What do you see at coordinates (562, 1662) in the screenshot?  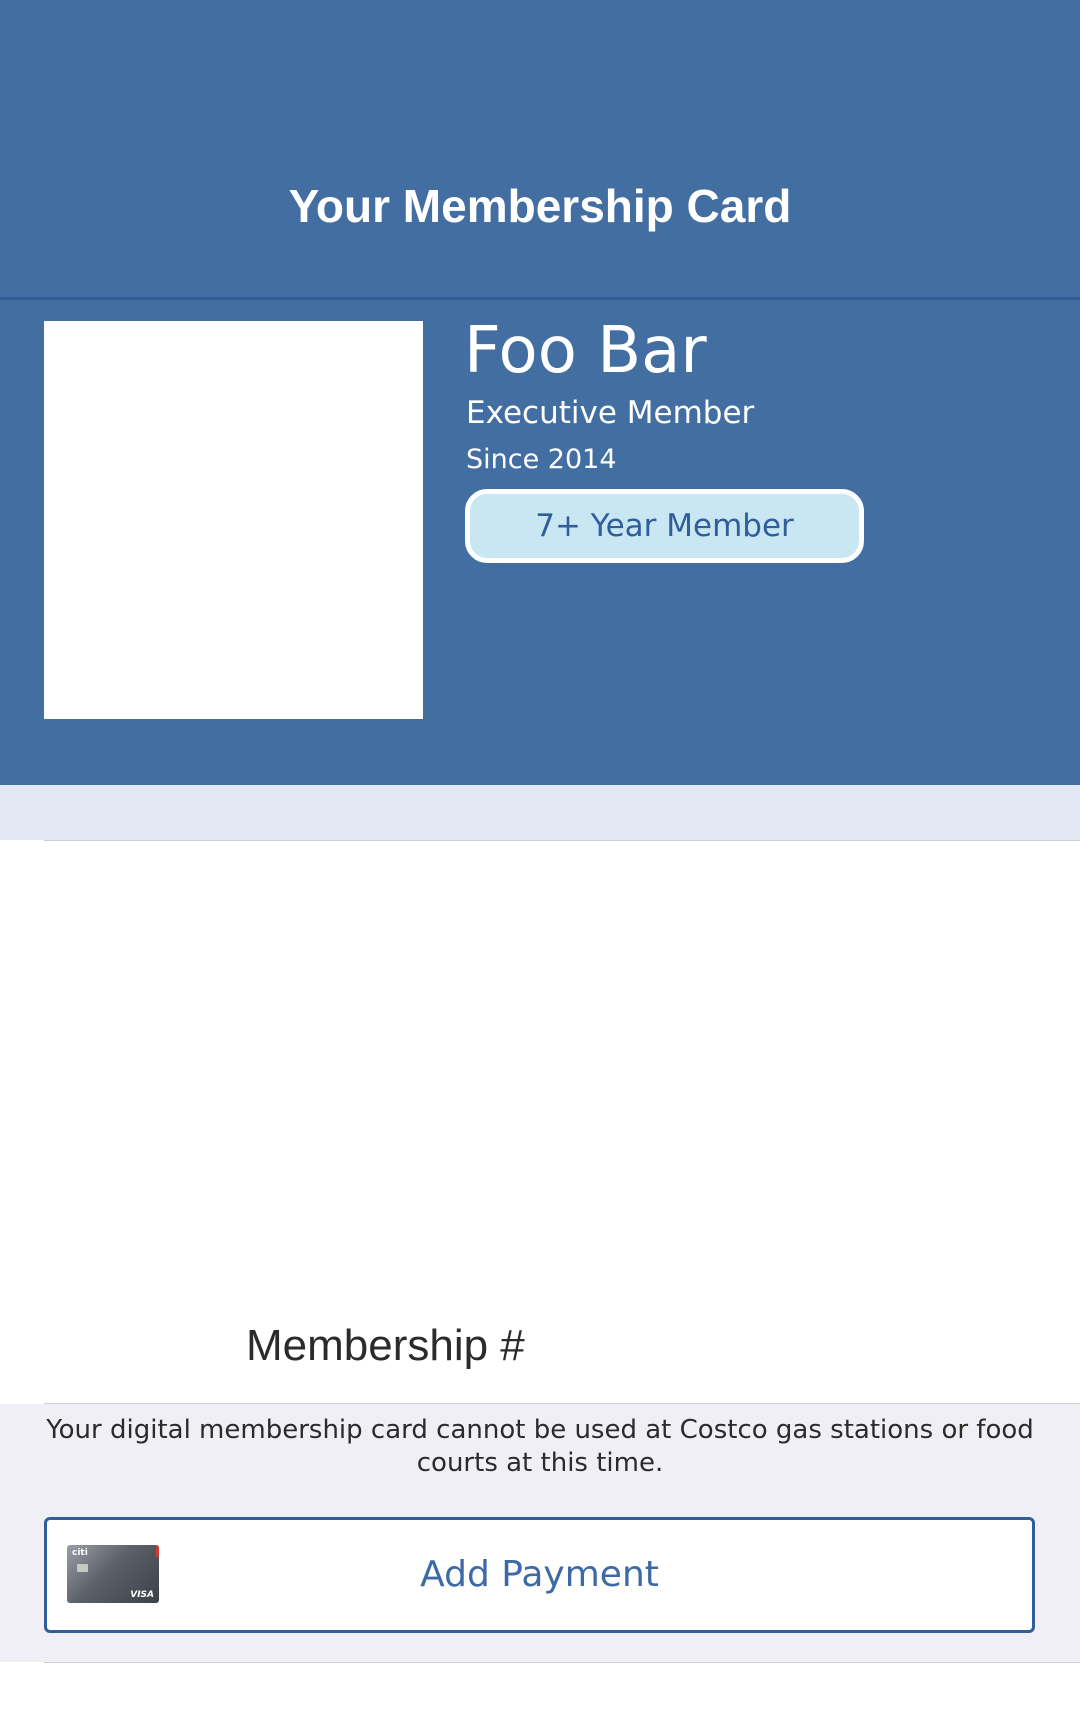 I see `divider-line` at bounding box center [562, 1662].